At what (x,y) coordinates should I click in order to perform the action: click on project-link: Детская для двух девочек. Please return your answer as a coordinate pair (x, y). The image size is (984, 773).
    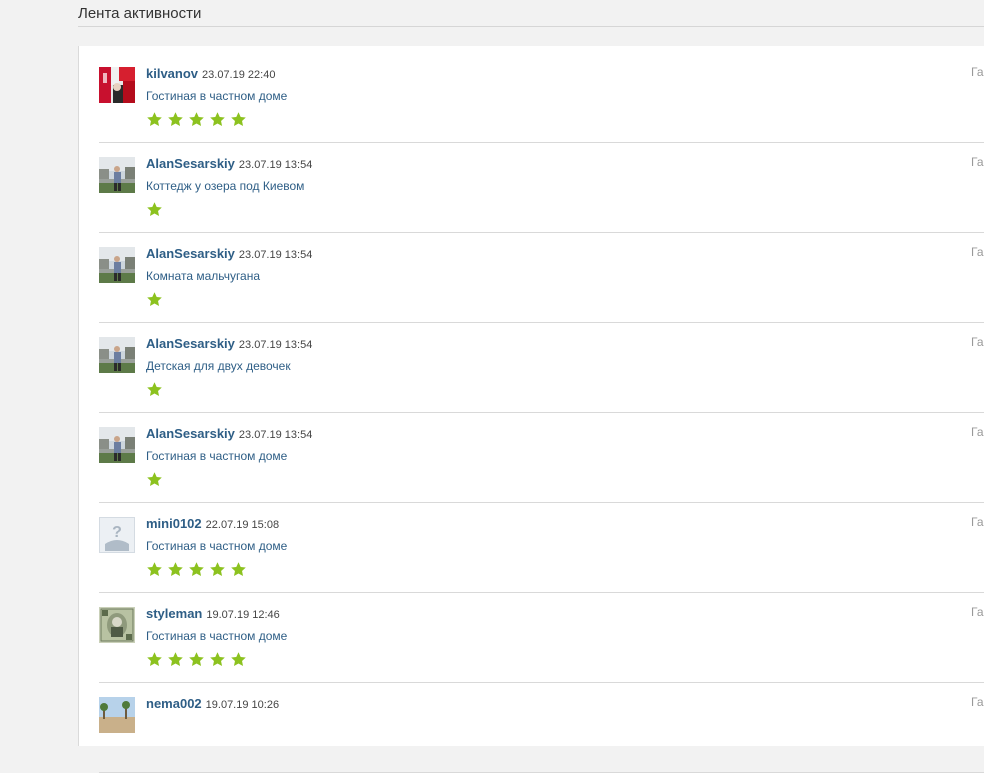
    Looking at the image, I should click on (229, 366).